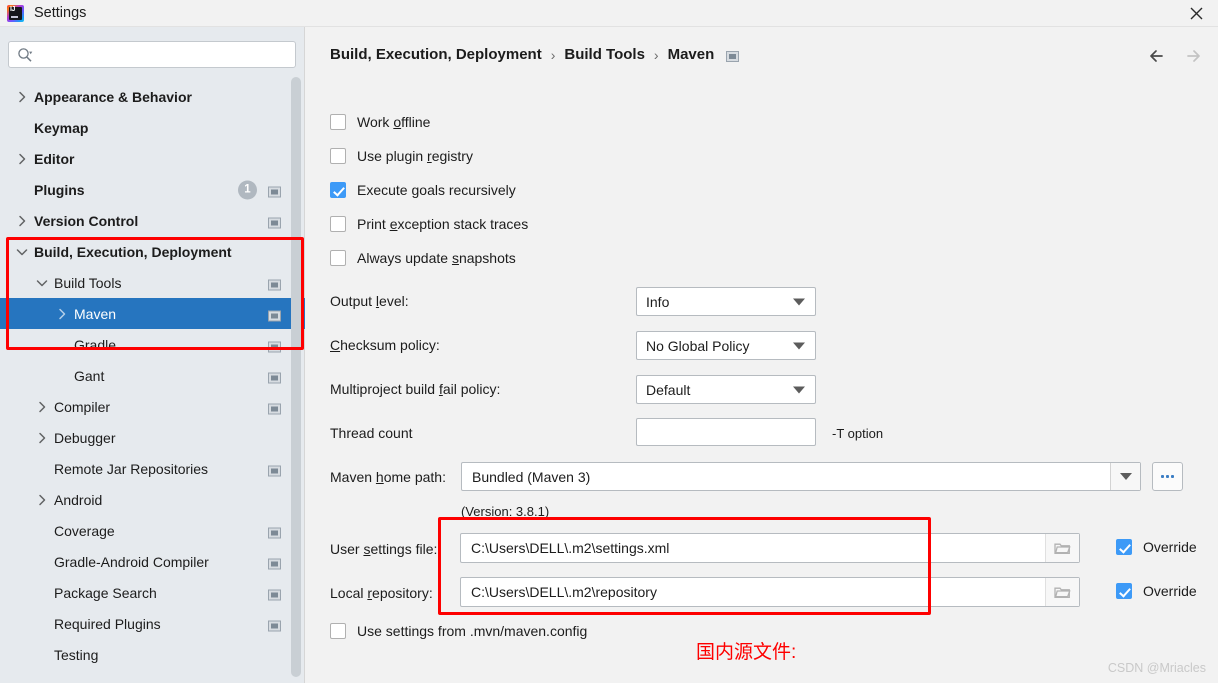 This screenshot has width=1218, height=683. Describe the element at coordinates (61, 127) in the screenshot. I see `sidebar-item-label: Keymap` at that location.